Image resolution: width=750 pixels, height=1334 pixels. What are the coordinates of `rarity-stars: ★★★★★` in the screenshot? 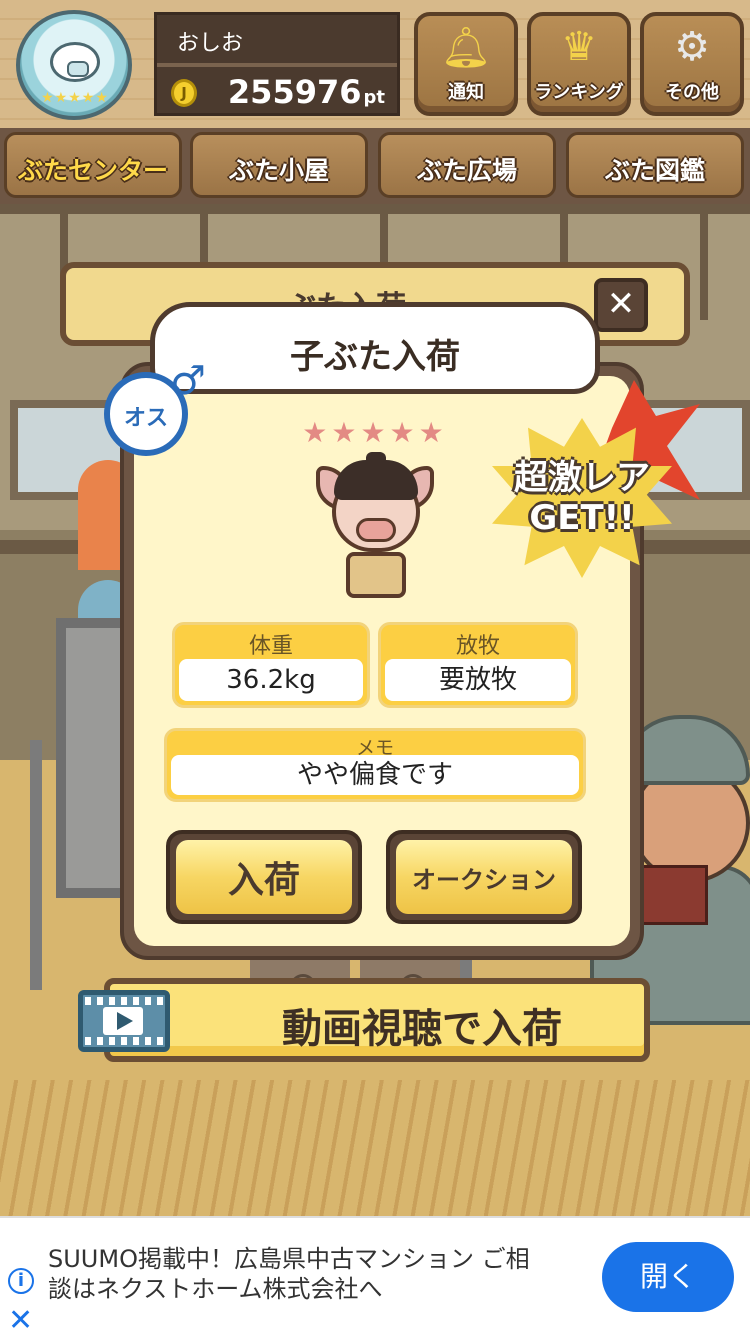 It's located at (375, 432).